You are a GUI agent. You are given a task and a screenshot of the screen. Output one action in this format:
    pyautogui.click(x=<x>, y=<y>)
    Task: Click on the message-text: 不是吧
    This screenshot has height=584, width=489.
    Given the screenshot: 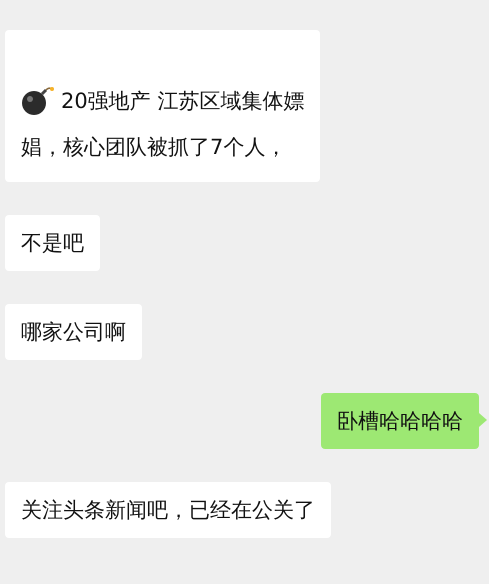 What is the action you would take?
    pyautogui.click(x=52, y=243)
    